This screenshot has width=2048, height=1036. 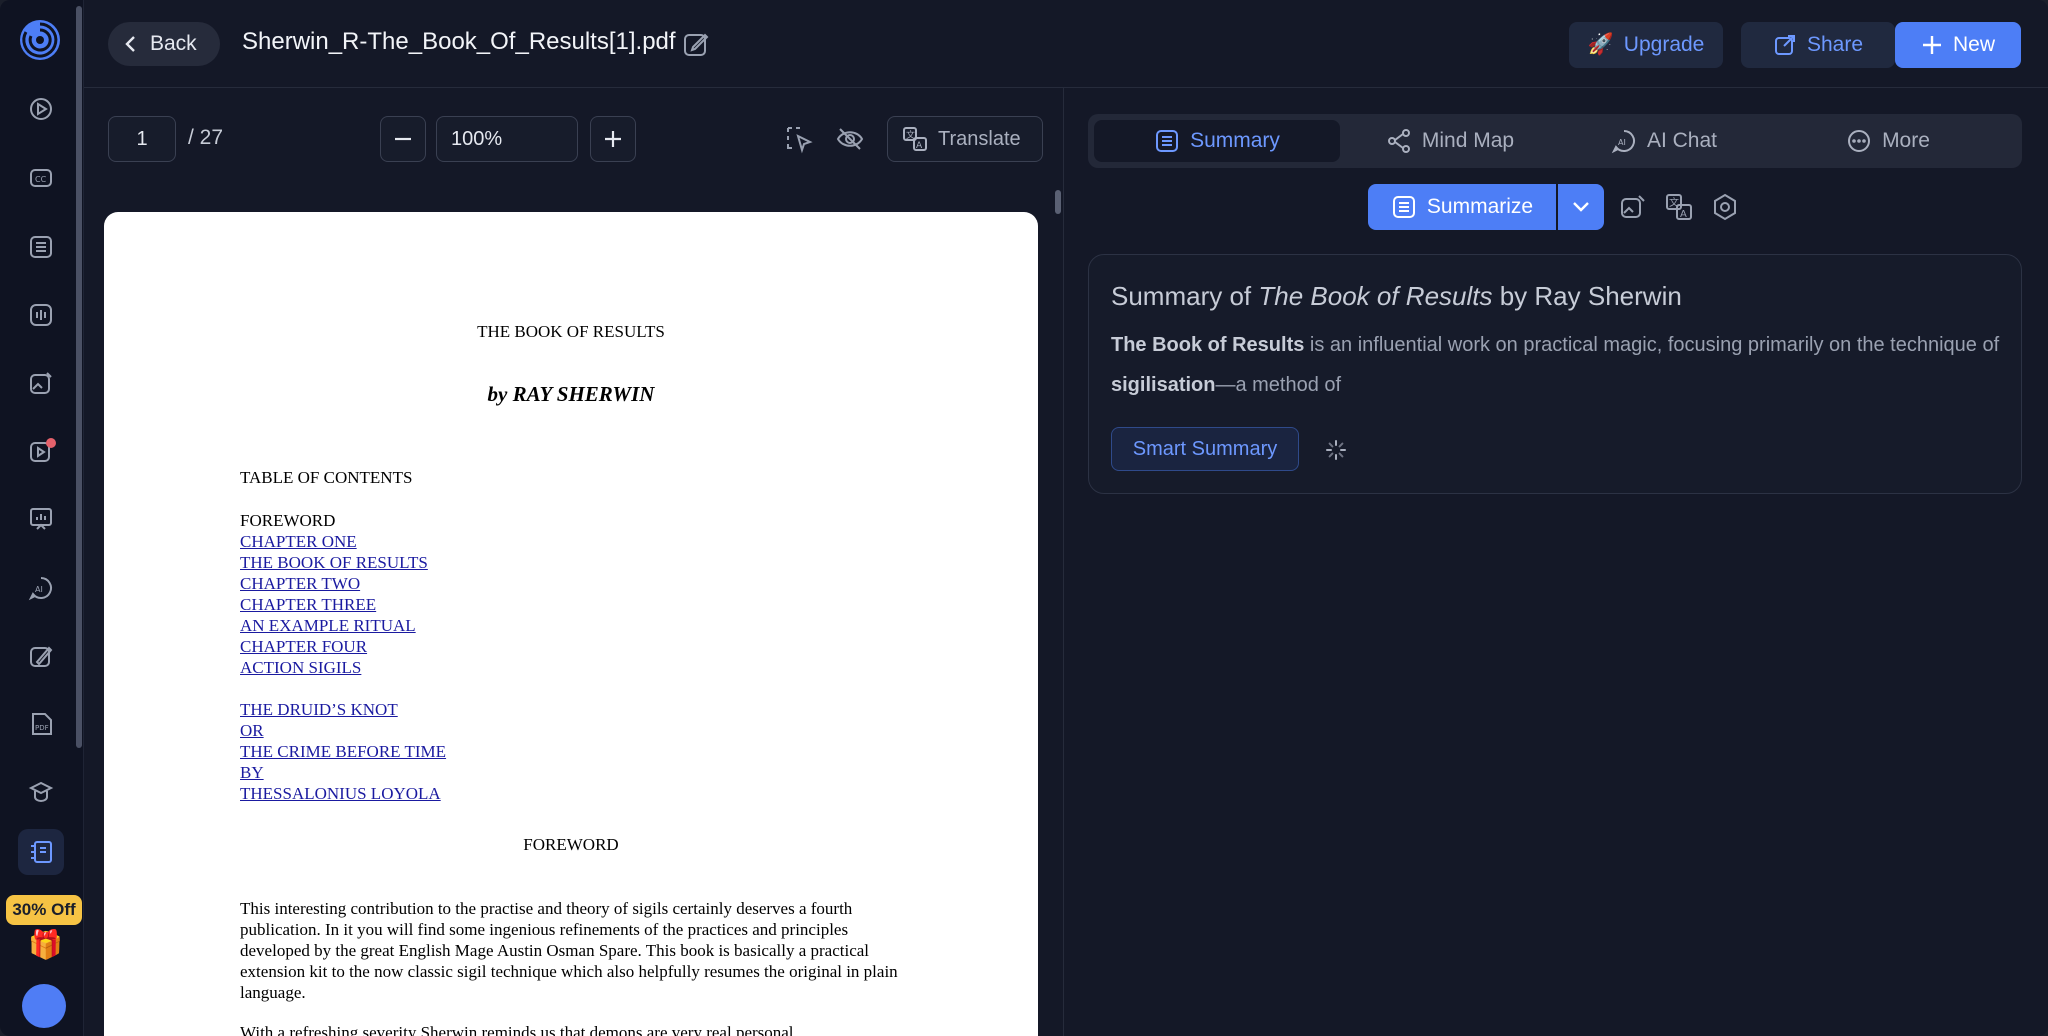 What do you see at coordinates (1163, 385) in the screenshot?
I see `summary-bold: sigilisation` at bounding box center [1163, 385].